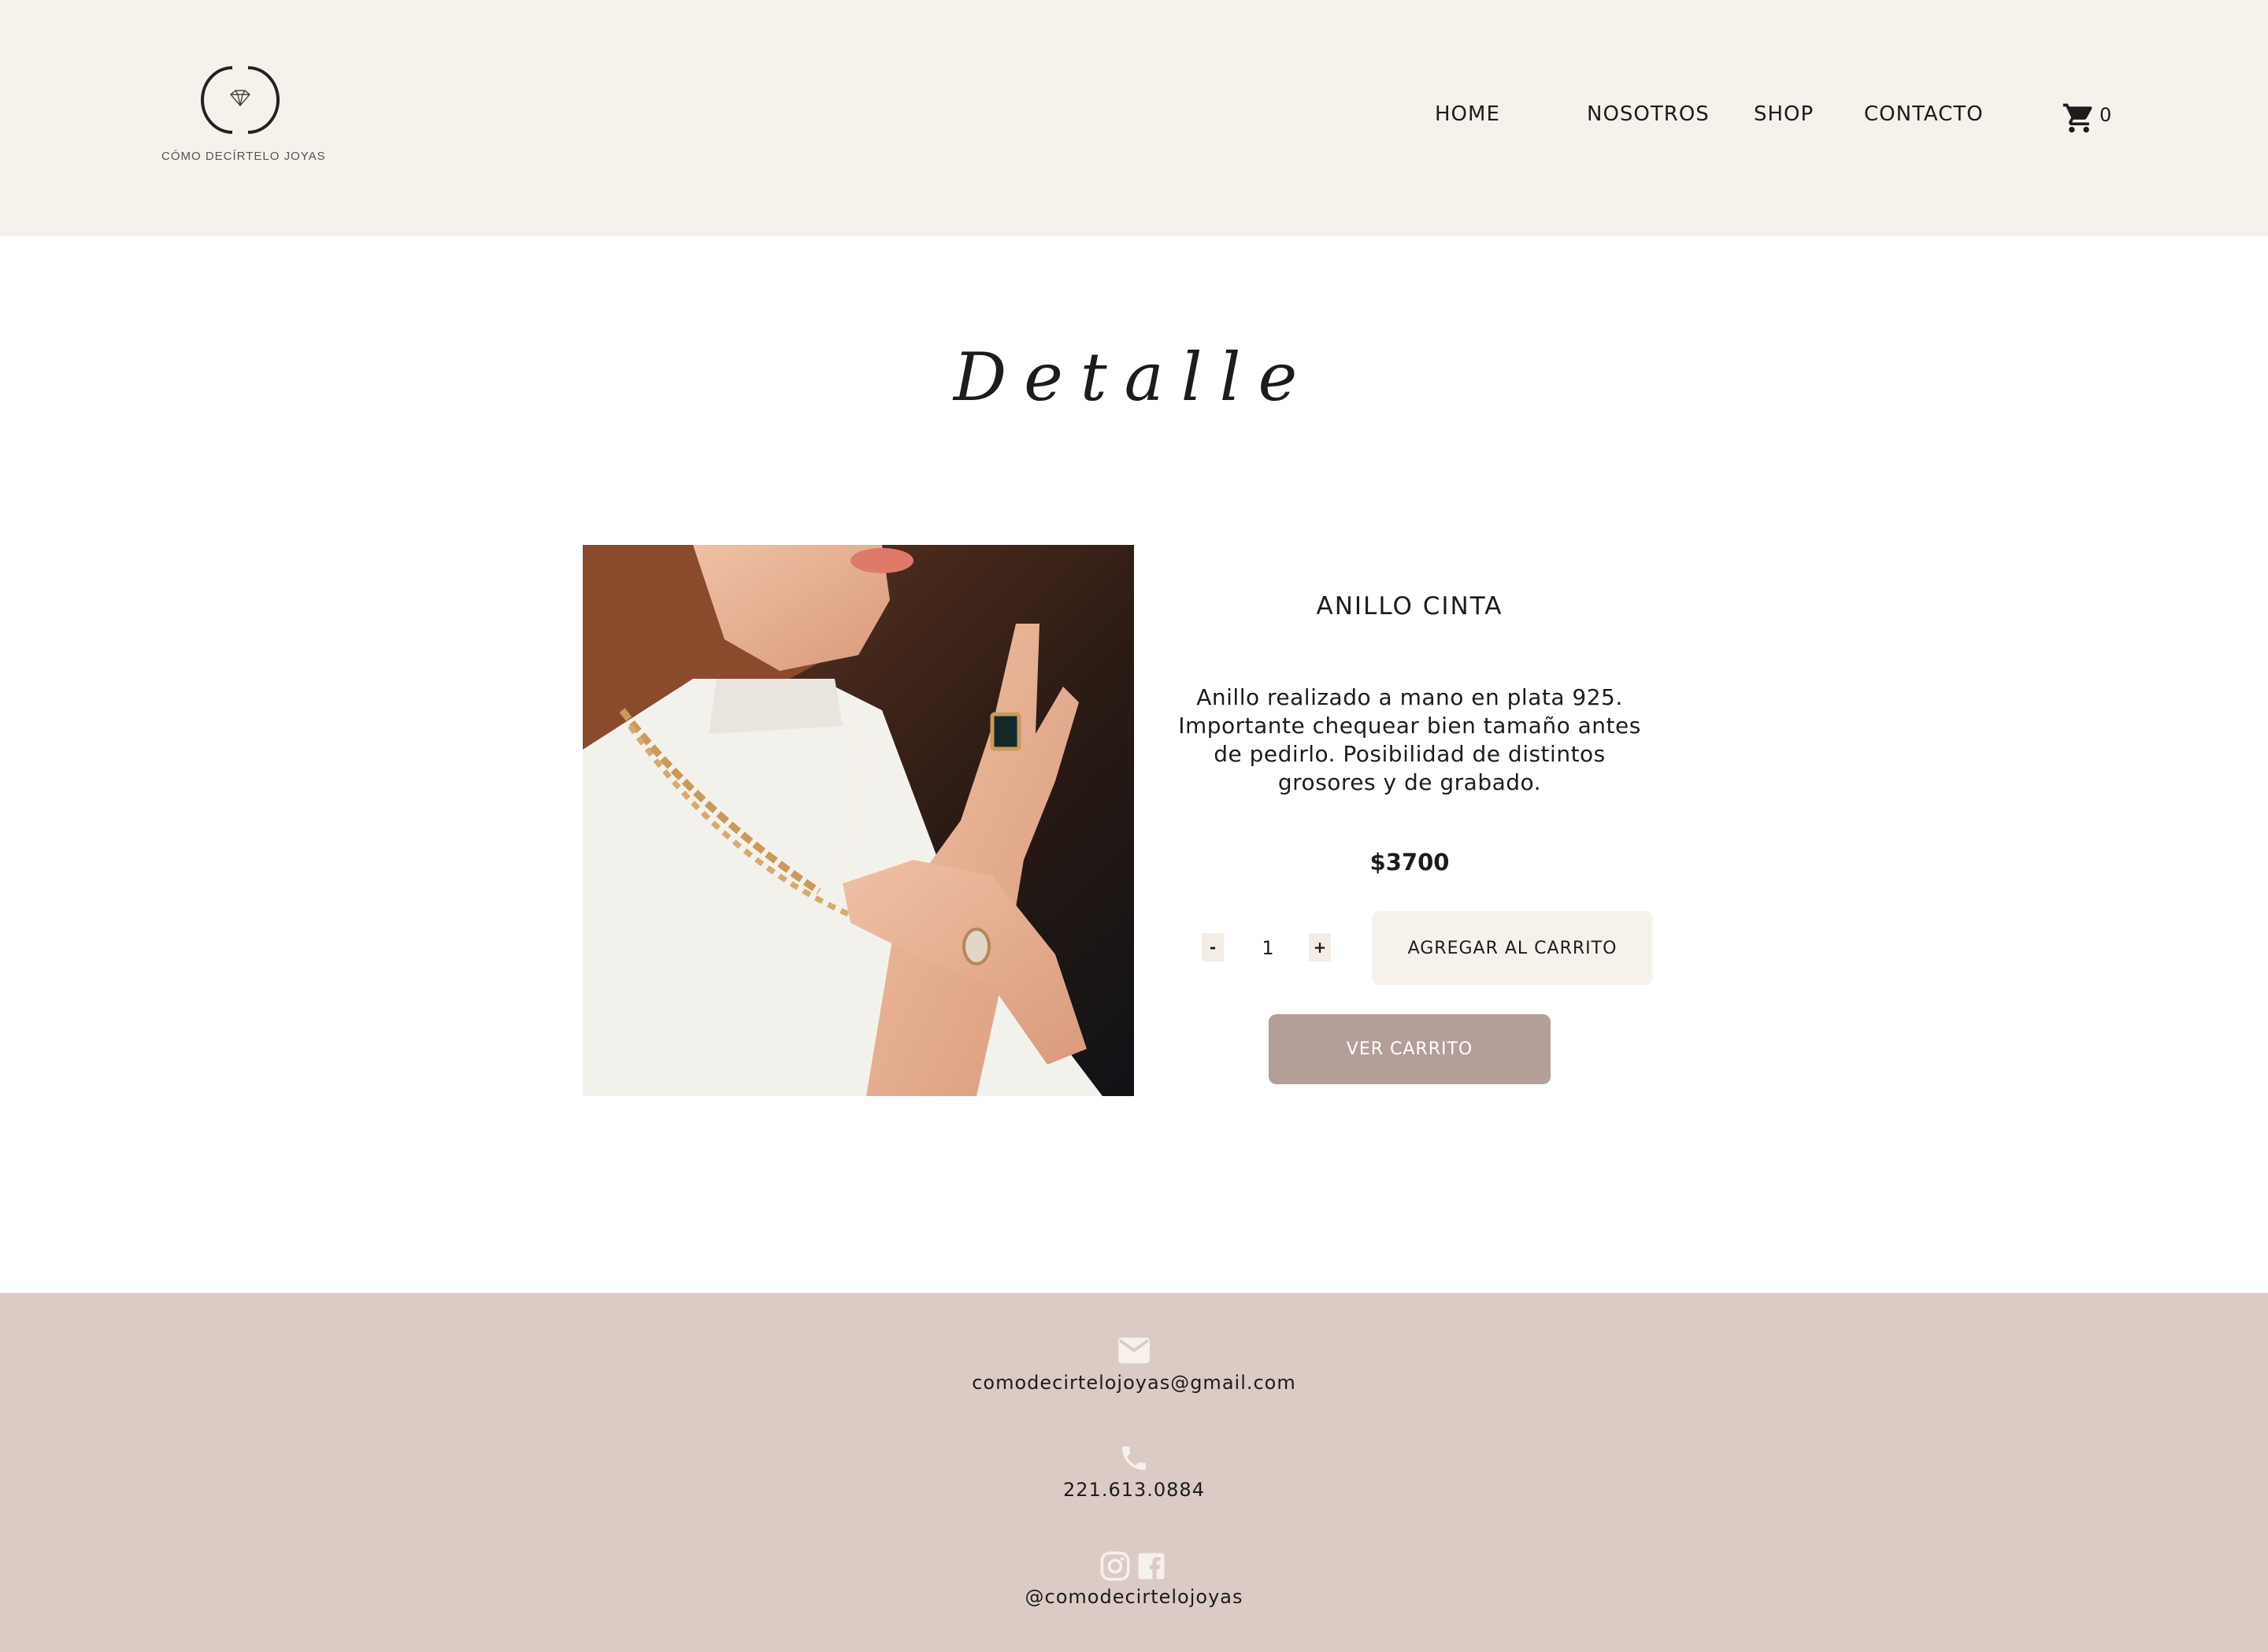 Image resolution: width=2268 pixels, height=1652 pixels. What do you see at coordinates (1134, 1597) in the screenshot?
I see `footer-social-handle: @comodecirtelojoyas` at bounding box center [1134, 1597].